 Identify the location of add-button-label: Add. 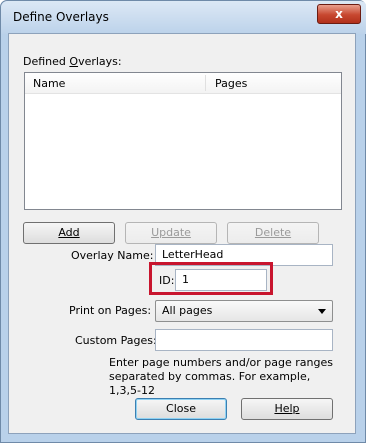
(69, 232).